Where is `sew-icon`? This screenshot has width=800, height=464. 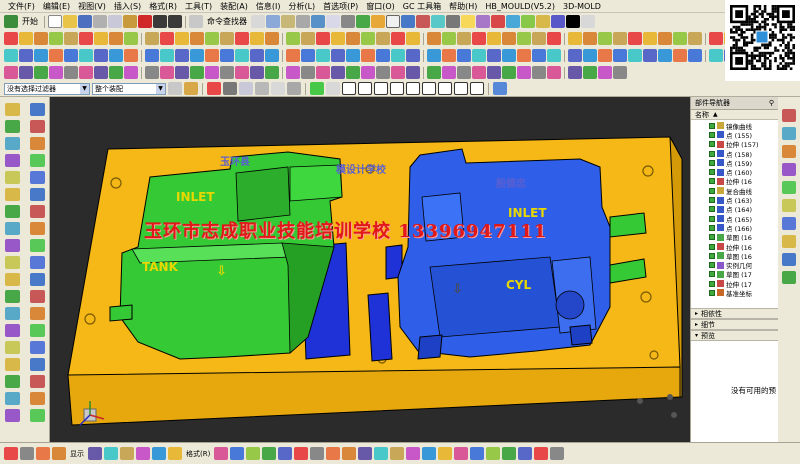
sew-icon is located at coordinates (323, 55).